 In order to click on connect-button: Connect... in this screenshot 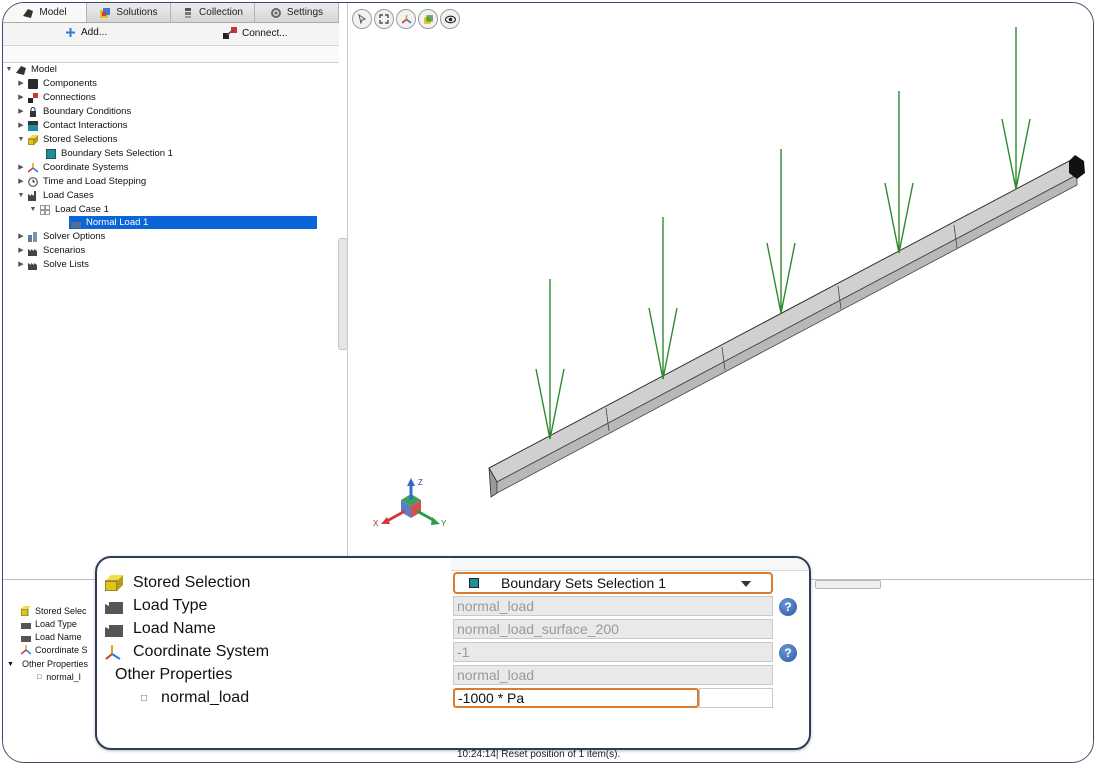, I will do `click(255, 33)`.